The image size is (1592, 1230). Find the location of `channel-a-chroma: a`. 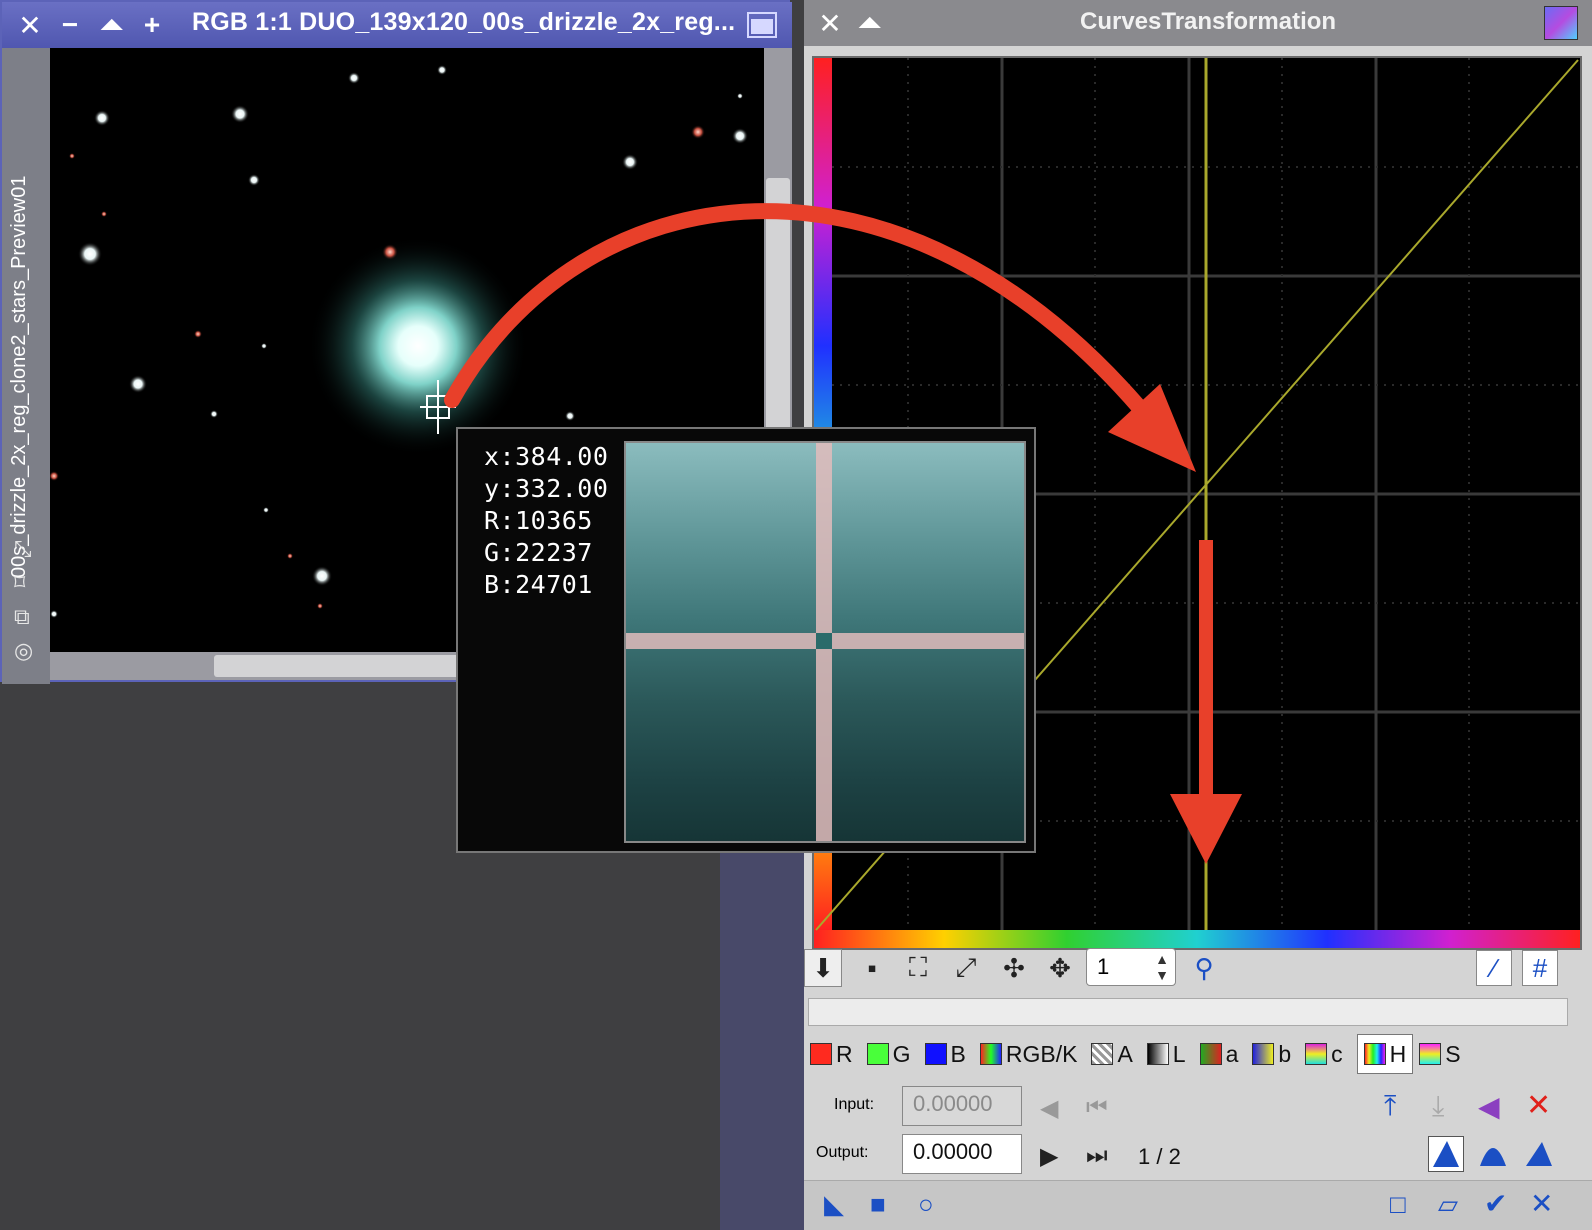

channel-a-chroma: a is located at coordinates (1219, 1054).